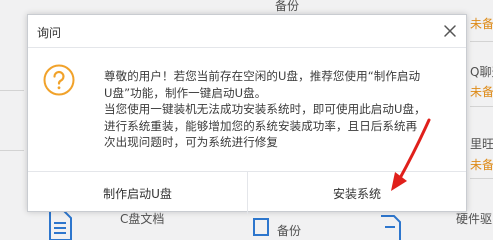  Describe the element at coordinates (191, 142) in the screenshot. I see `message-line: 次出现问题时，可为系统进行修复` at that location.